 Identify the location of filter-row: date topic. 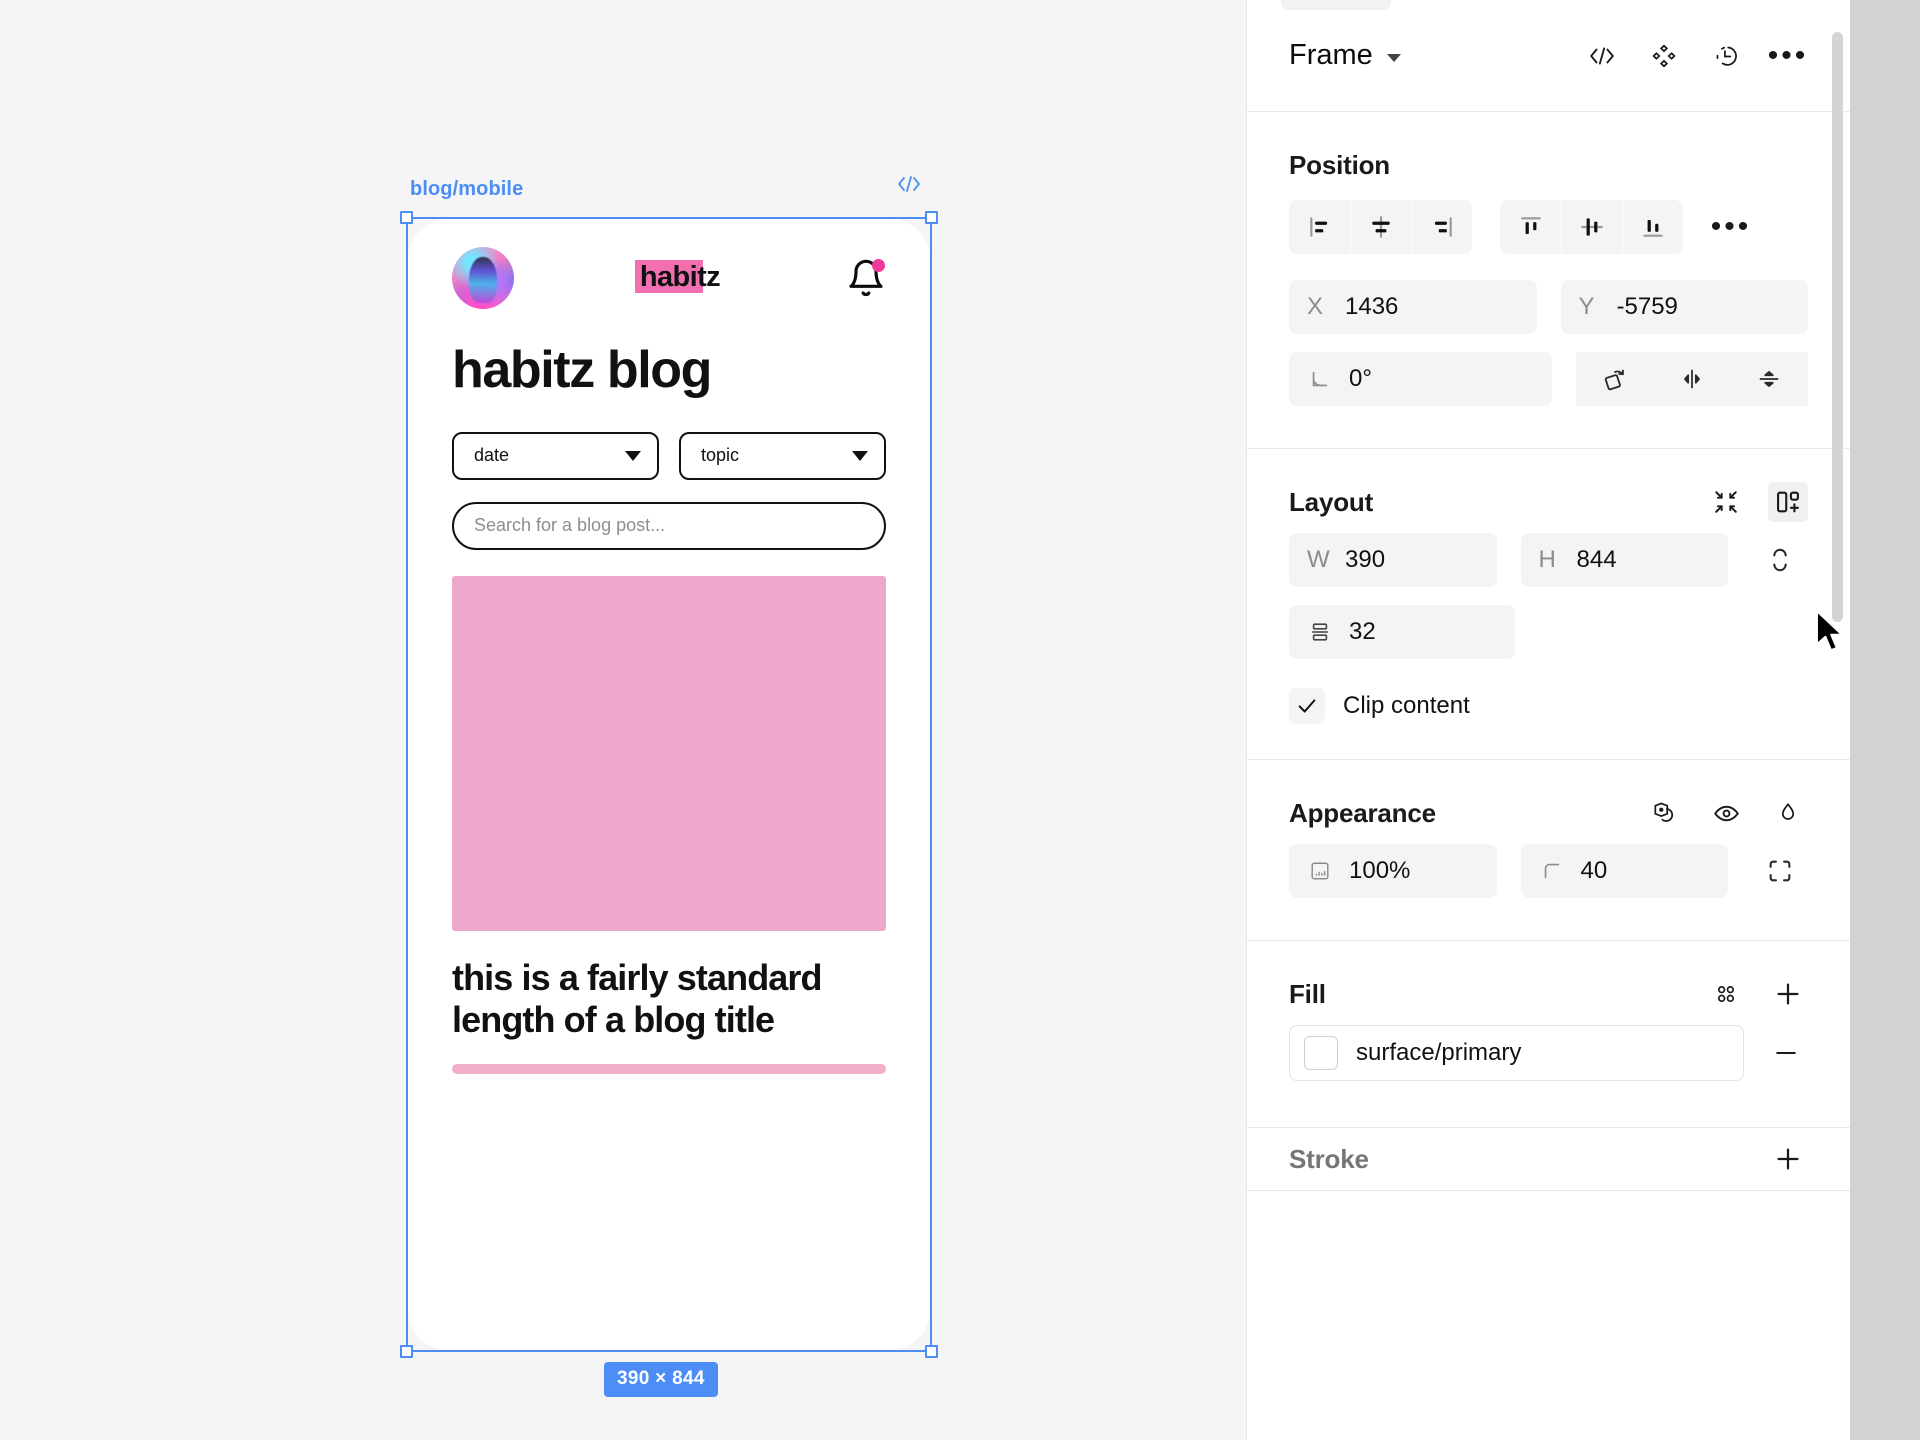
(669, 455).